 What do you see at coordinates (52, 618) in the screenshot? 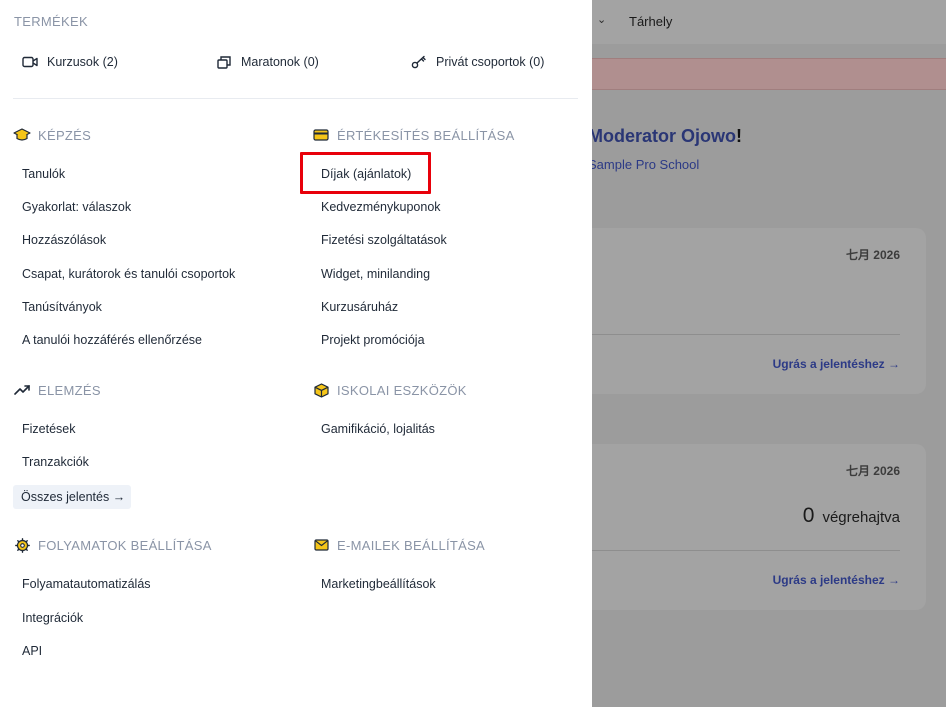
I see `menu-item-integrations: Integrációk` at bounding box center [52, 618].